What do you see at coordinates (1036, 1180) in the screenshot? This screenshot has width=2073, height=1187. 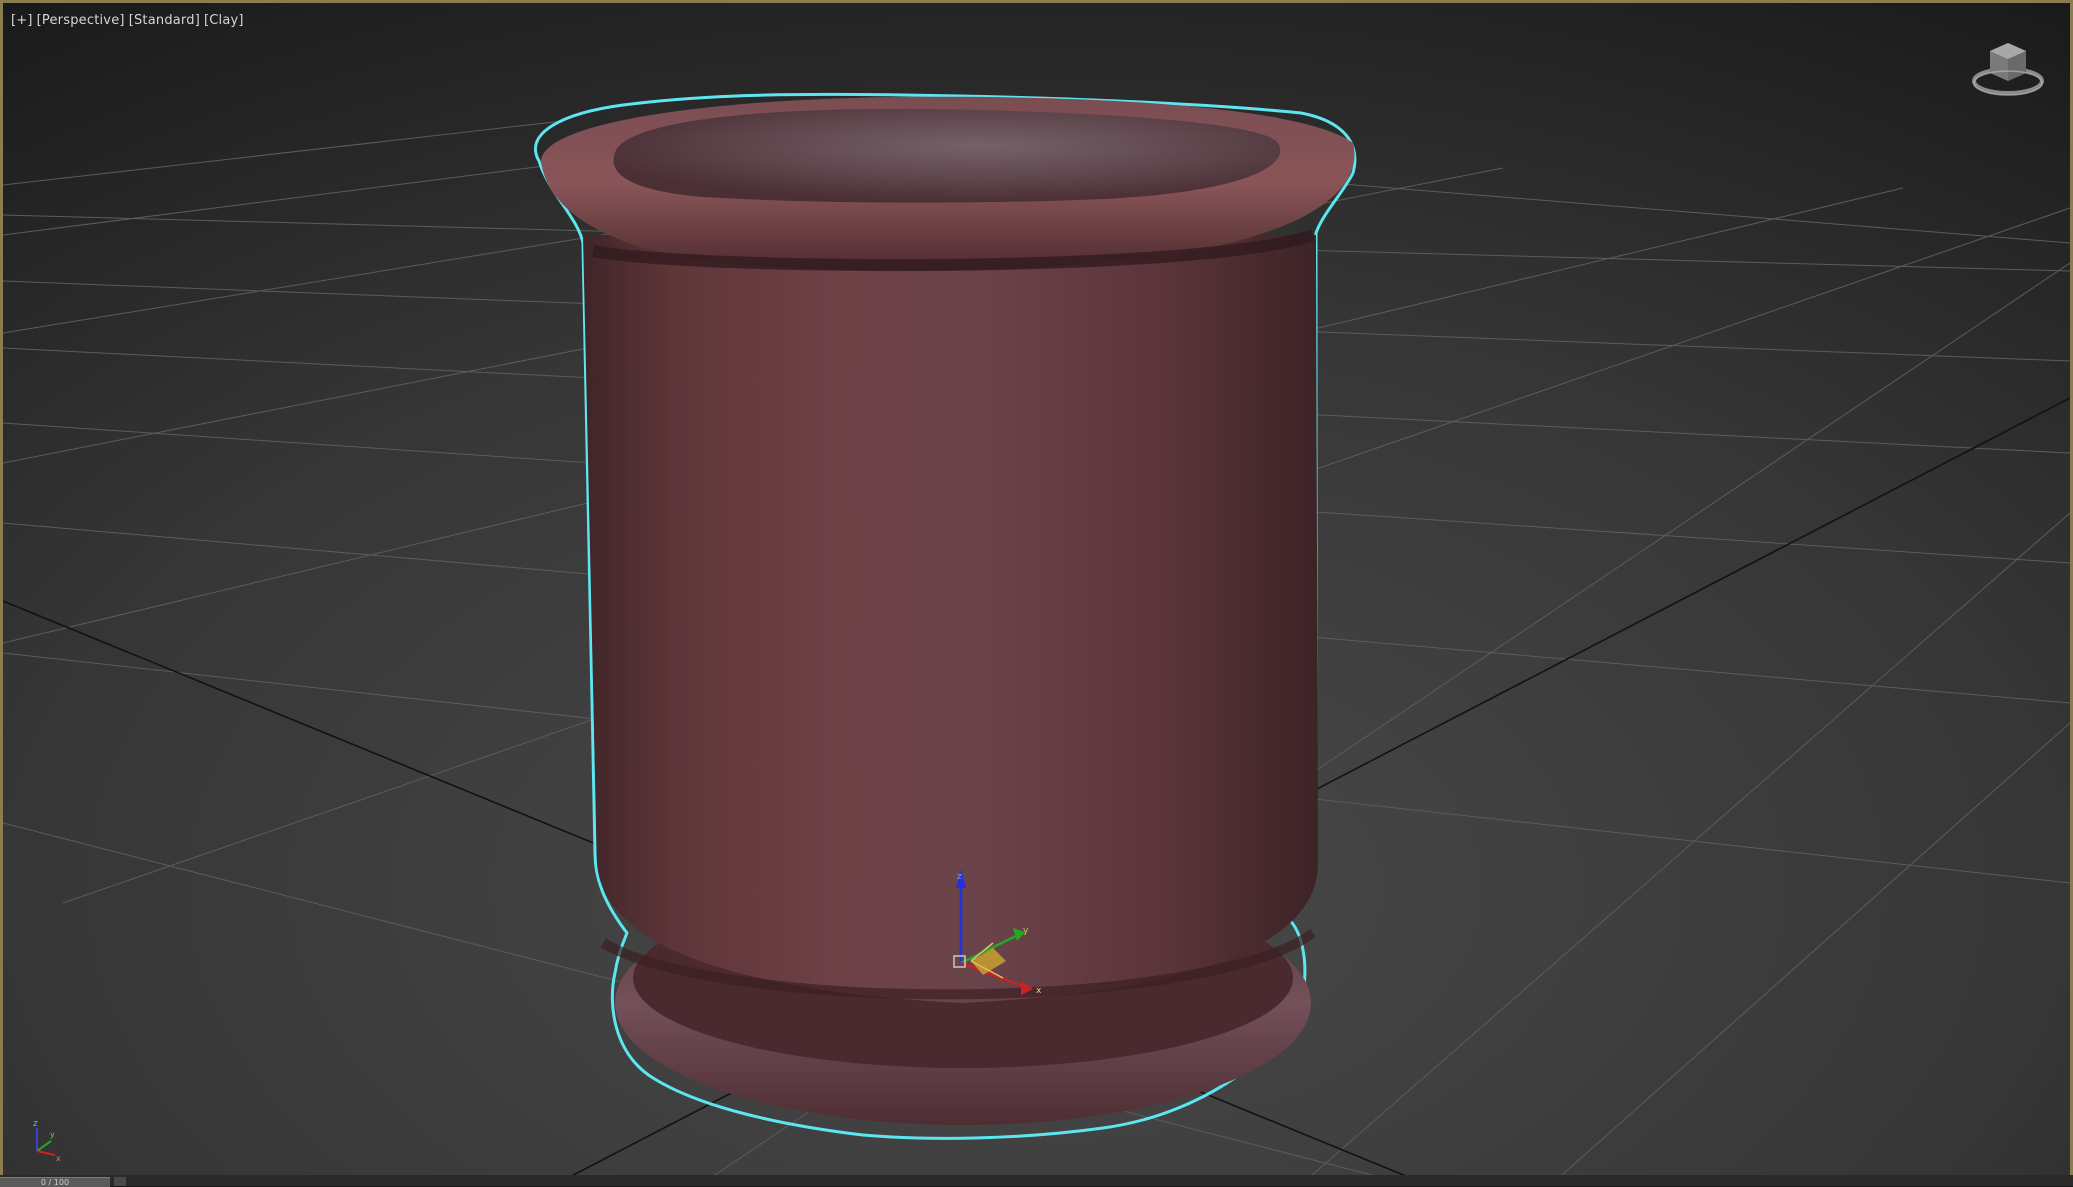 I see `timeline-bar` at bounding box center [1036, 1180].